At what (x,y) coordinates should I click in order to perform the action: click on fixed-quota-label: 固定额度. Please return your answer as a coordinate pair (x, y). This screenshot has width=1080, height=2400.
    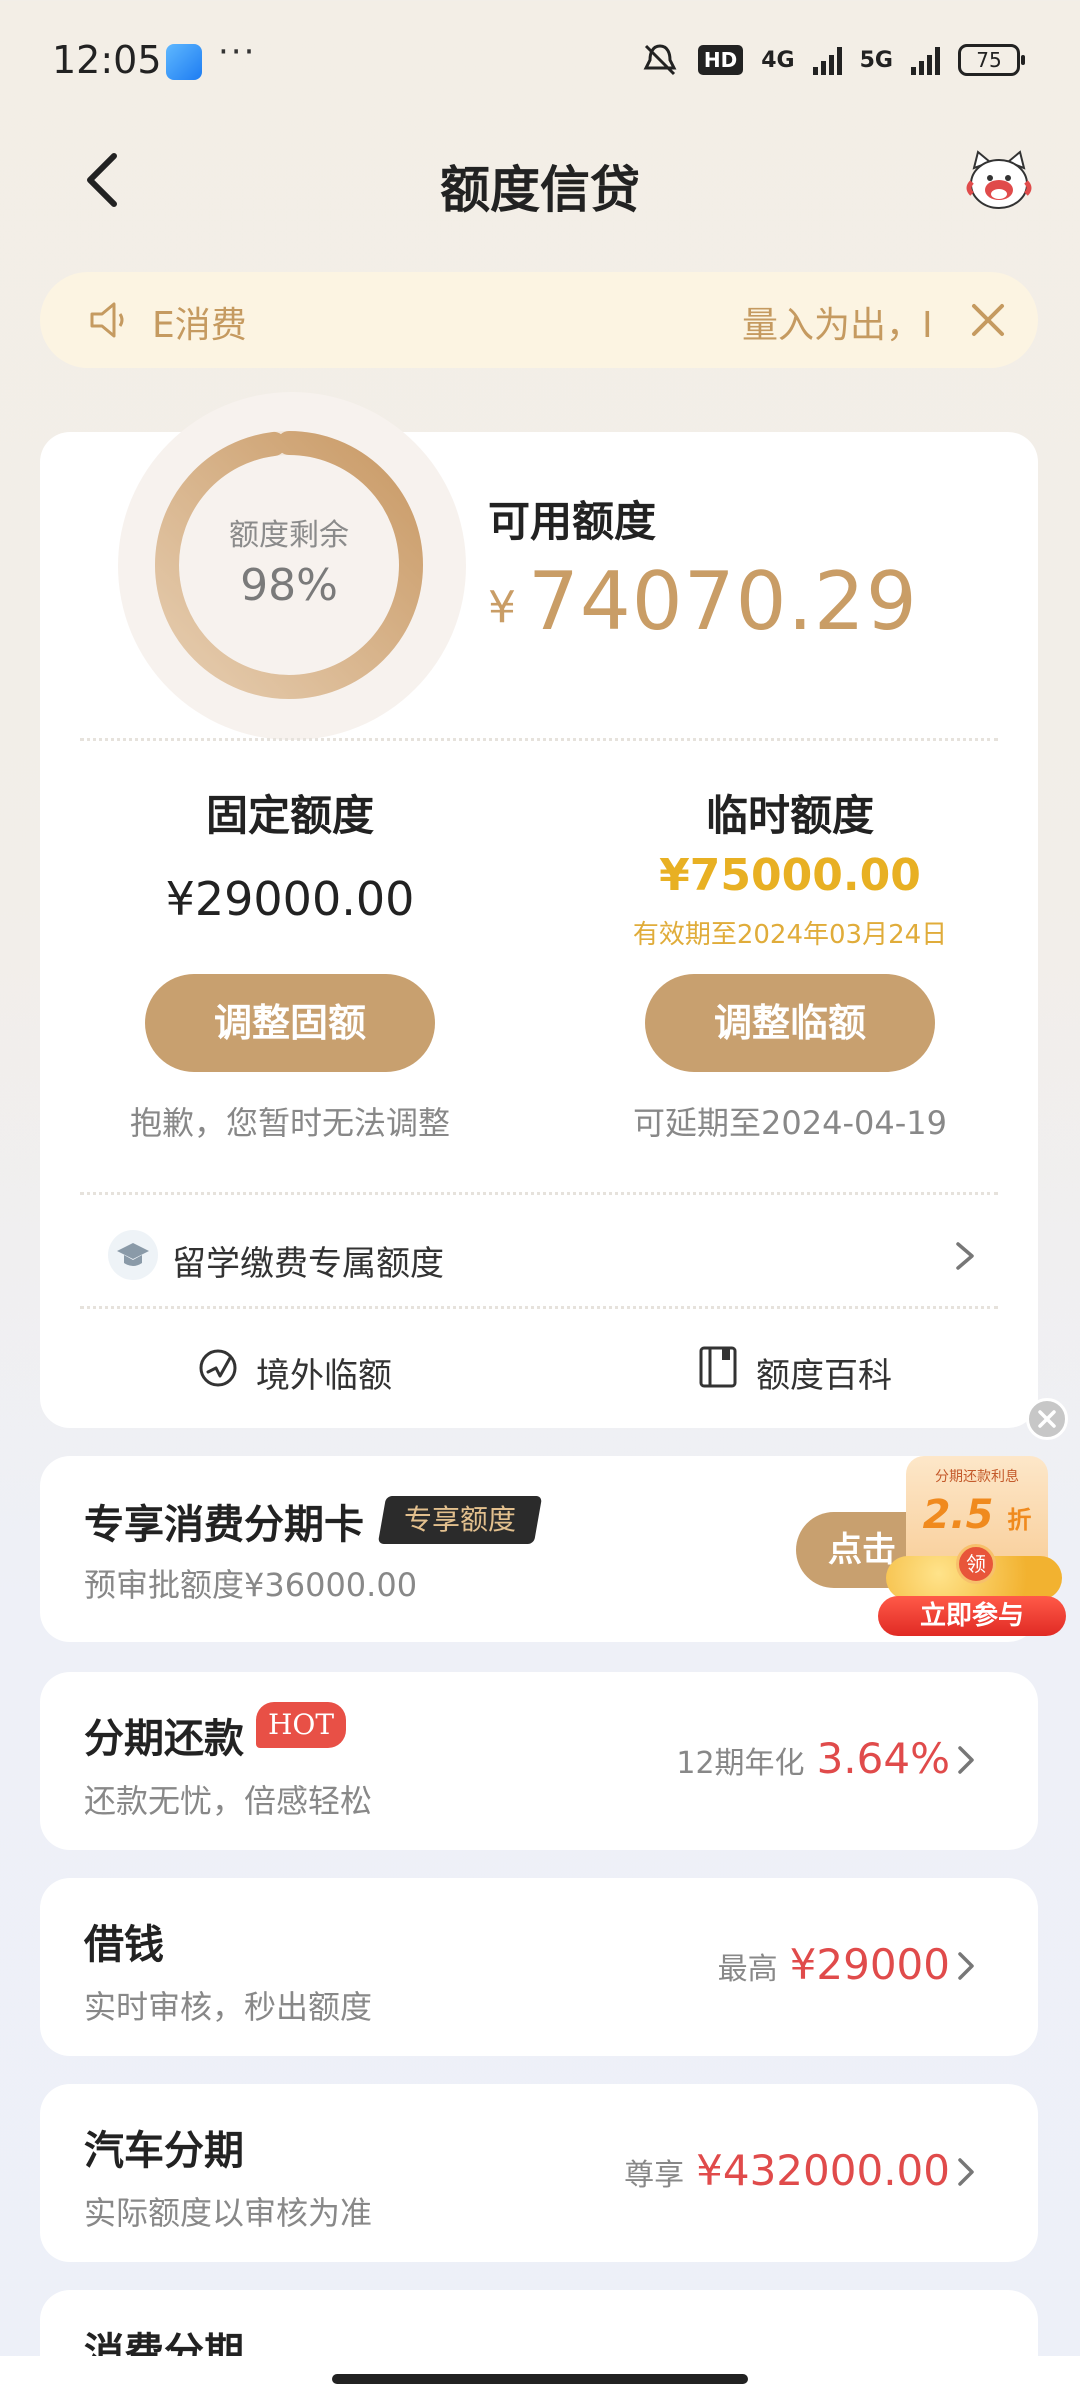
    Looking at the image, I should click on (289, 815).